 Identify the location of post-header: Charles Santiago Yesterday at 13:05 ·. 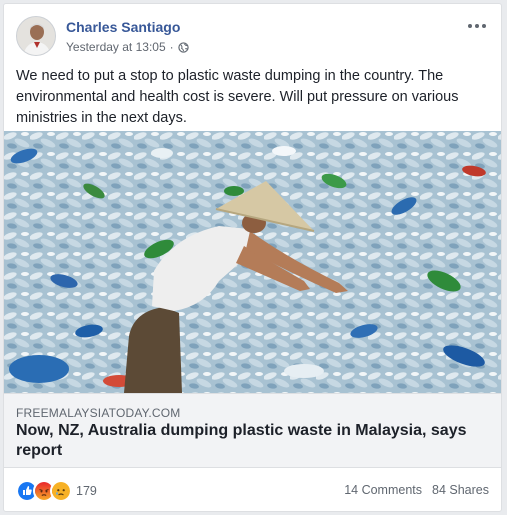
(252, 38).